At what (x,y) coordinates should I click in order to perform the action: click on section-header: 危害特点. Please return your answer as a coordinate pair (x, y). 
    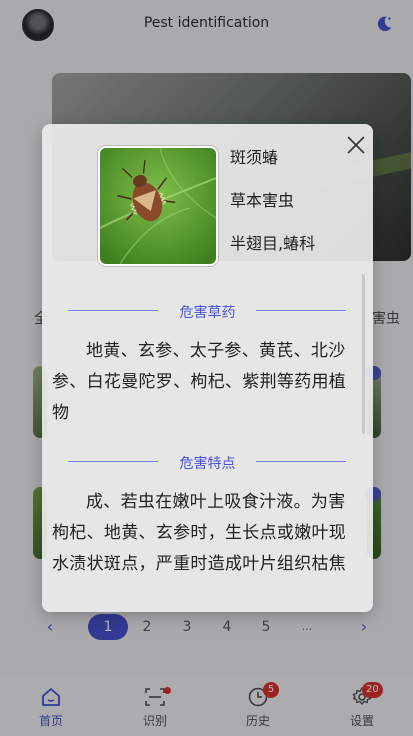
    Looking at the image, I should click on (207, 461).